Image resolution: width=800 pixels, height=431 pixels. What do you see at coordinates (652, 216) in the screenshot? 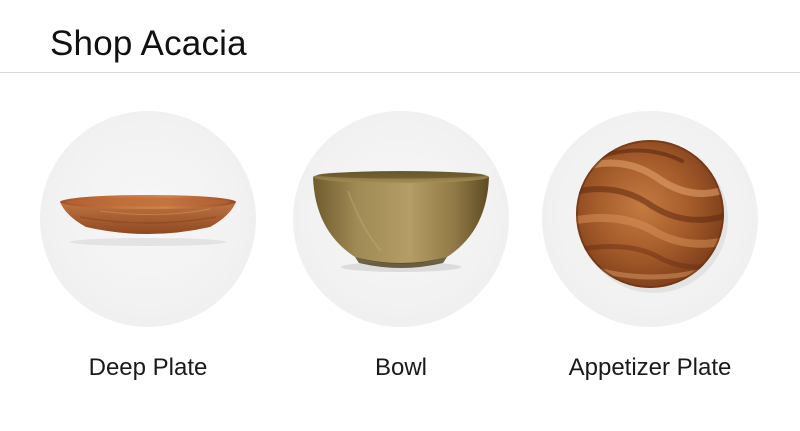
I see `appetizer-plate-image` at bounding box center [652, 216].